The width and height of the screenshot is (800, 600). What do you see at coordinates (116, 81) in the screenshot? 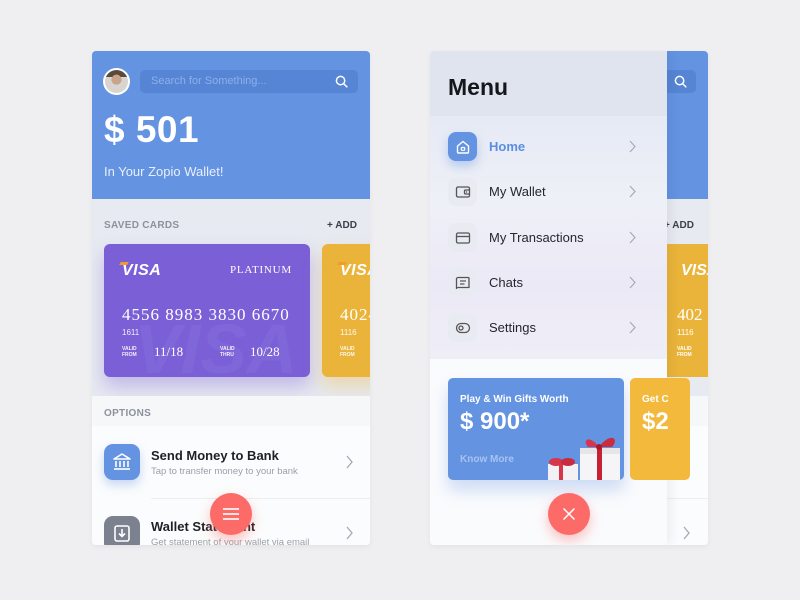
I see `user-avatar` at bounding box center [116, 81].